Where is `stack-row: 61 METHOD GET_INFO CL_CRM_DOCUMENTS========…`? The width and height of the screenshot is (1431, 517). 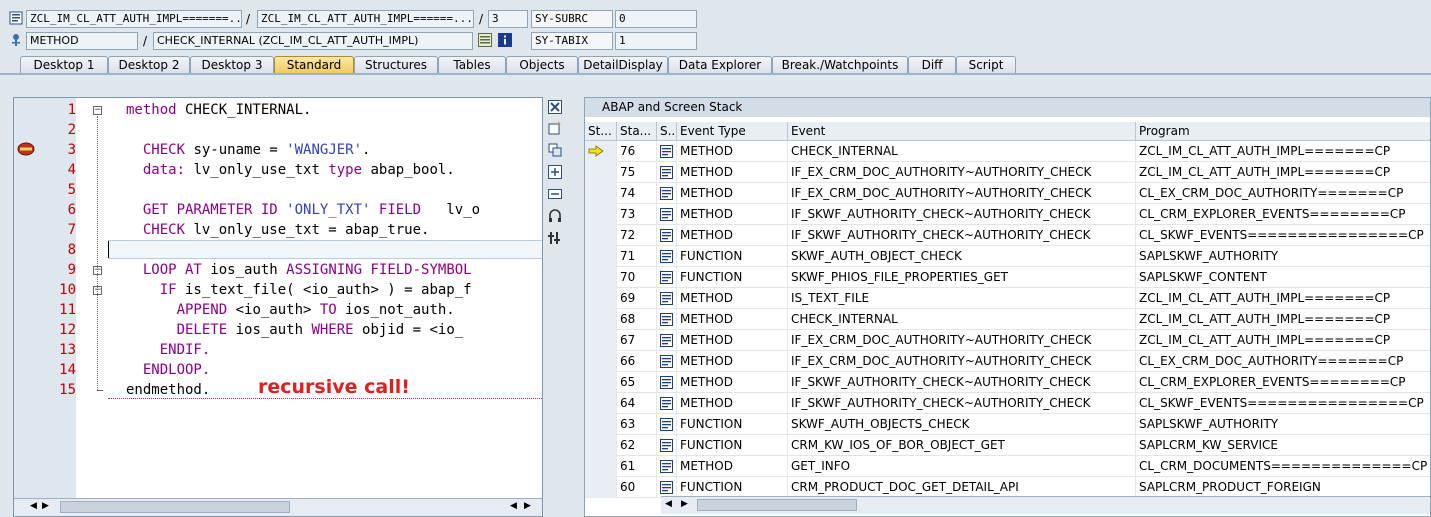 stack-row: 61 METHOD GET_INFO CL_CRM_DOCUMENTS========… is located at coordinates (1007, 466).